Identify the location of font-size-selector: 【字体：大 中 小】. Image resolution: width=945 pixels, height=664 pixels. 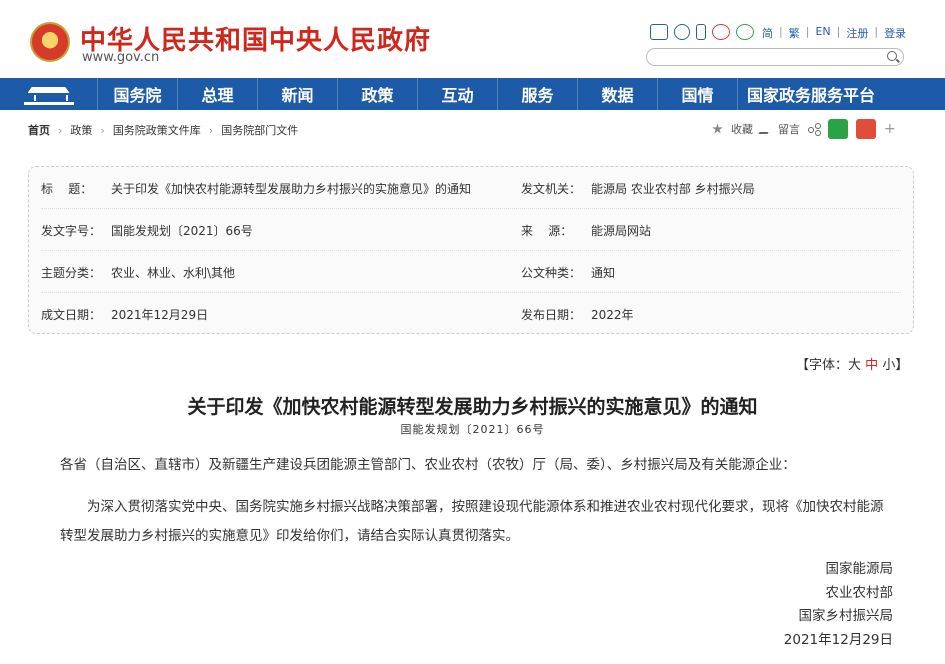
(852, 363).